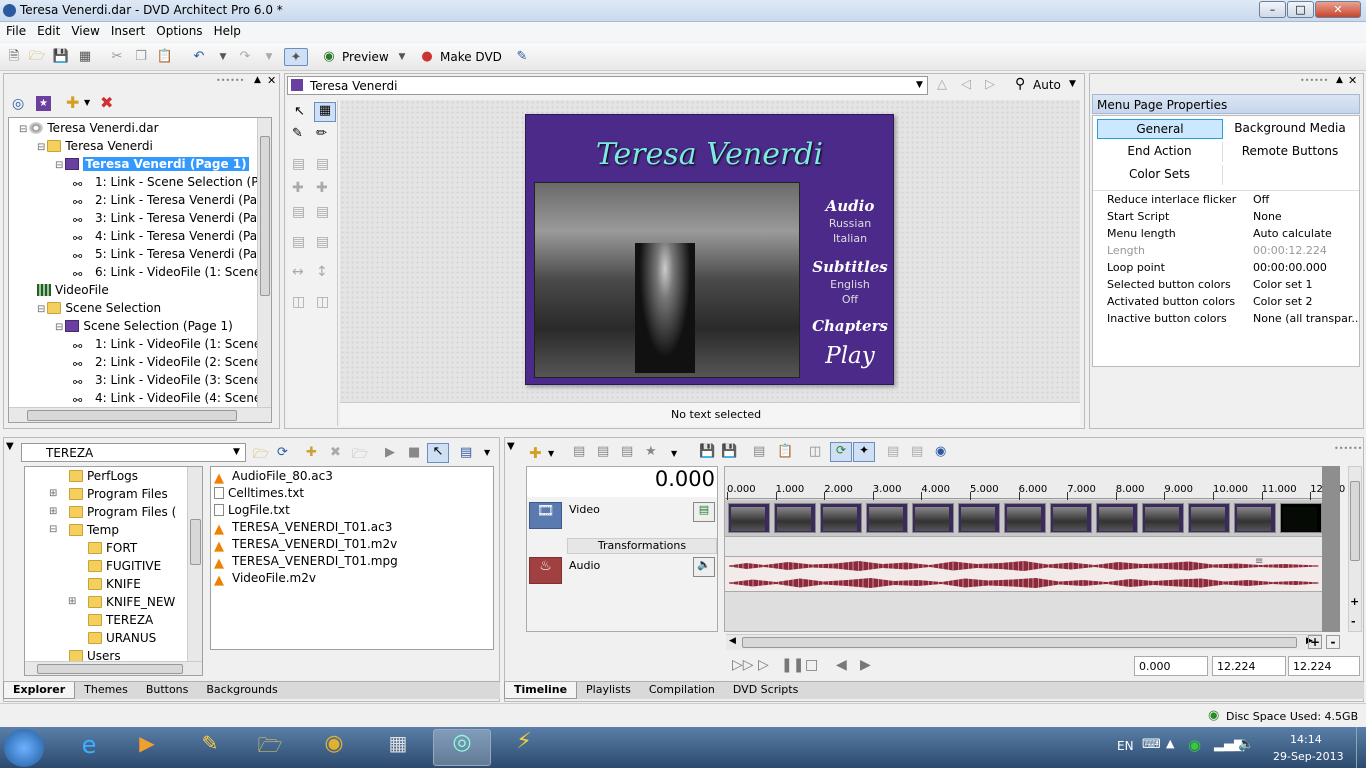 The width and height of the screenshot is (1366, 768). Describe the element at coordinates (365, 57) in the screenshot. I see `preview-button: Preview` at that location.